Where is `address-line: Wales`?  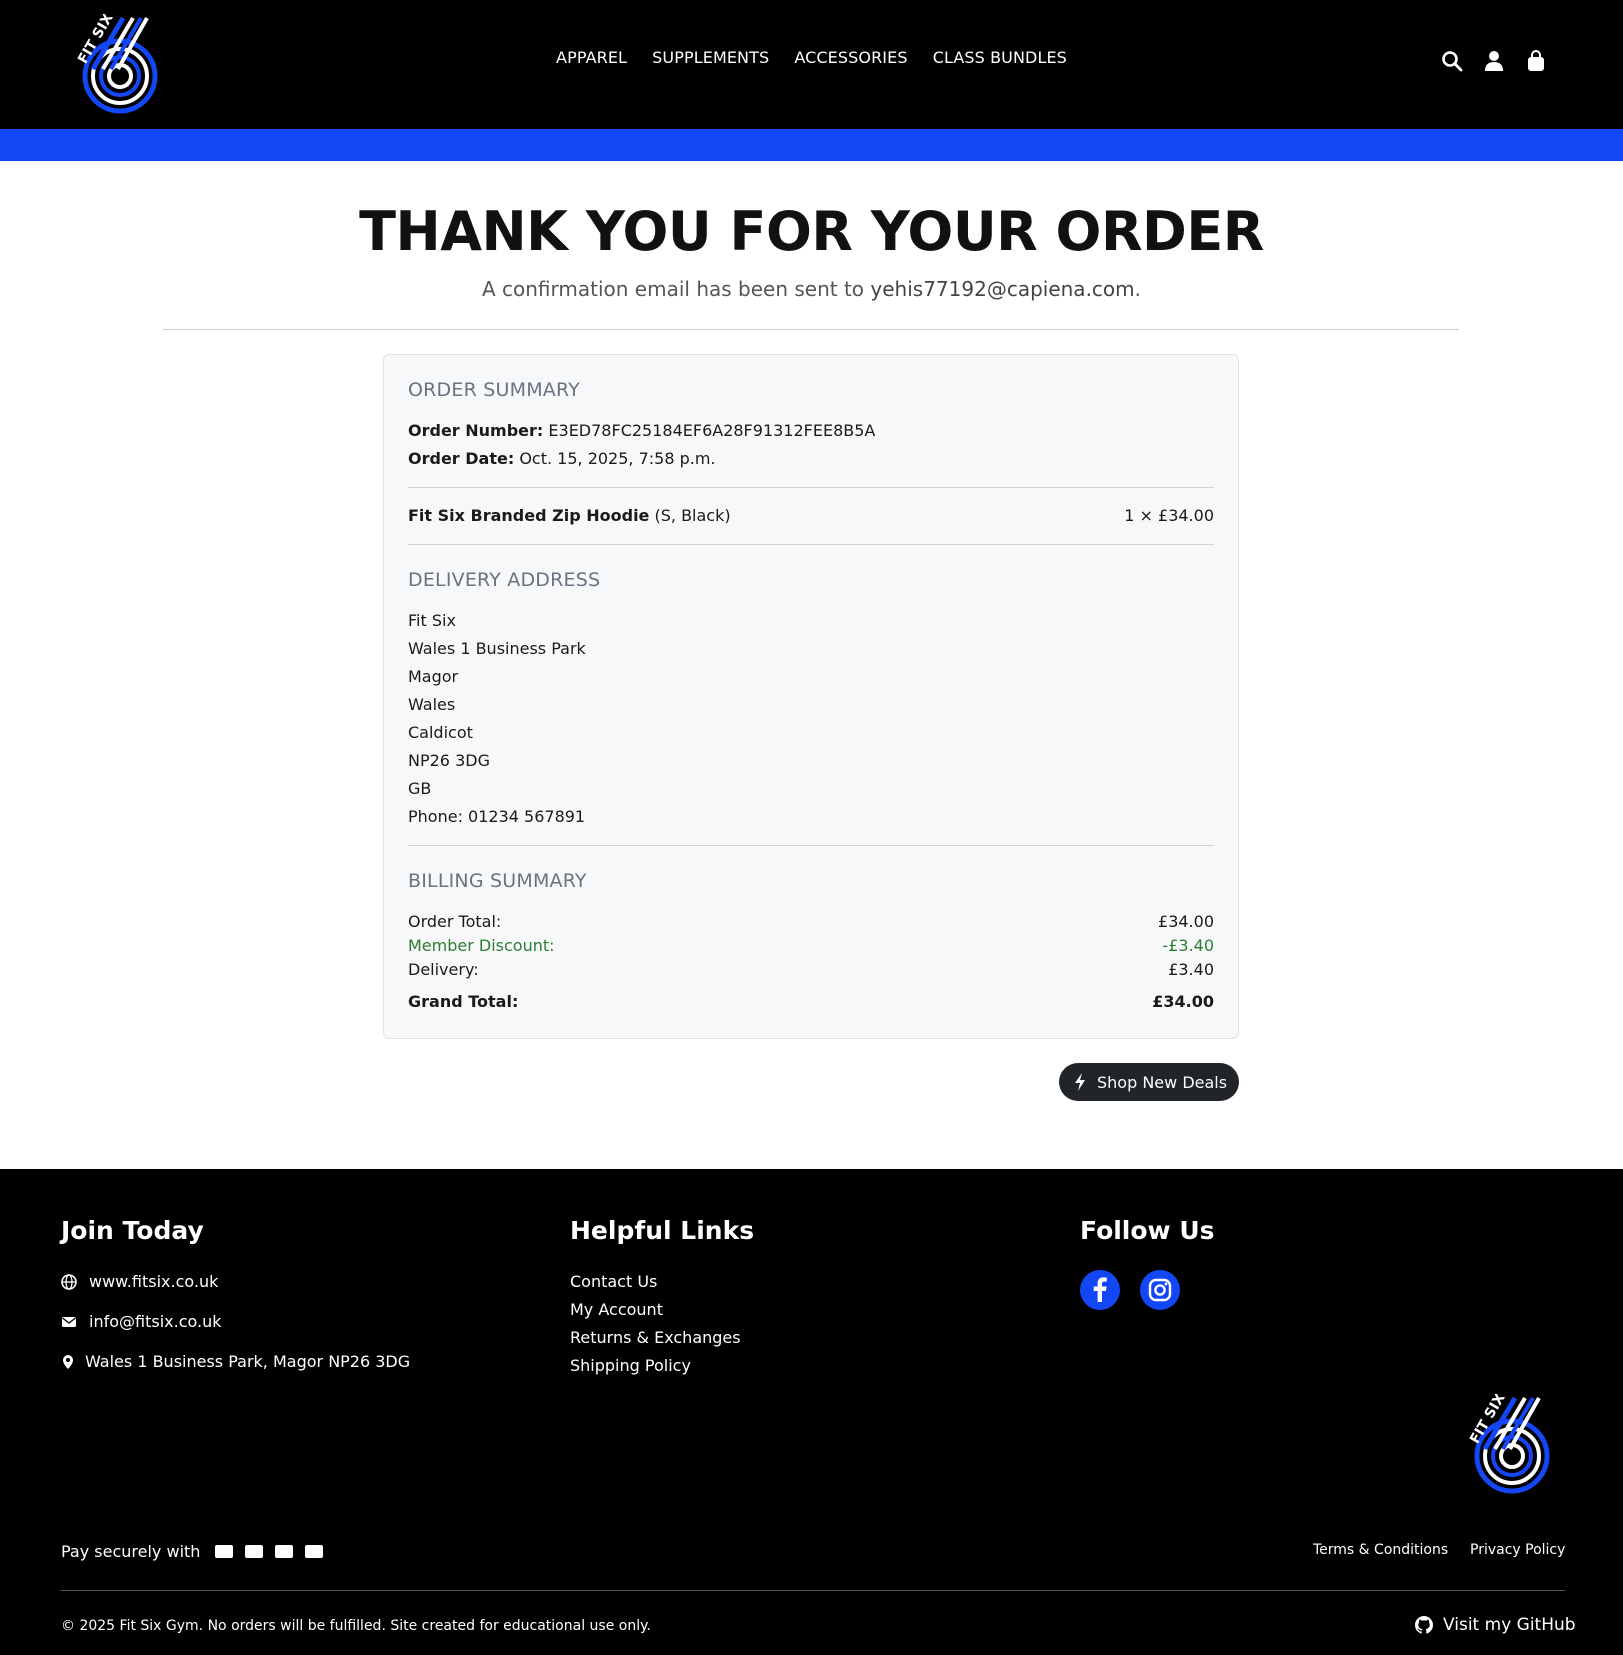 address-line: Wales is located at coordinates (432, 704).